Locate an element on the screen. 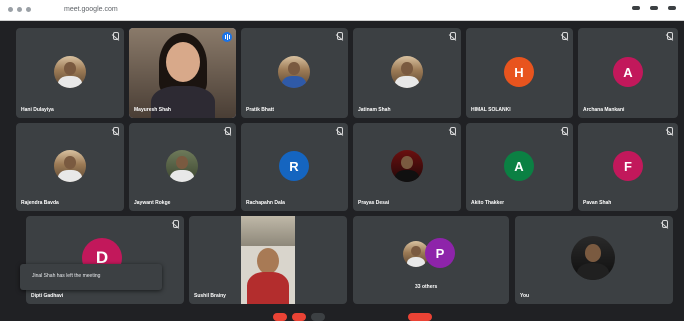 The image size is (684, 321). participant-name: Hani Dulayiya is located at coordinates (37, 110).